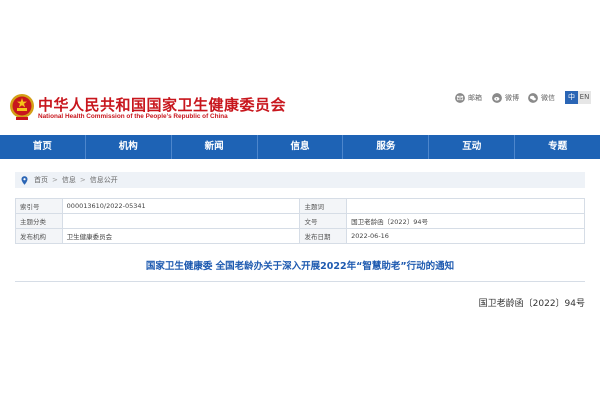 The height and width of the screenshot is (400, 600). Describe the element at coordinates (465, 221) in the screenshot. I see `document-number-value: 国卫老龄函〔2022〕94号` at that location.